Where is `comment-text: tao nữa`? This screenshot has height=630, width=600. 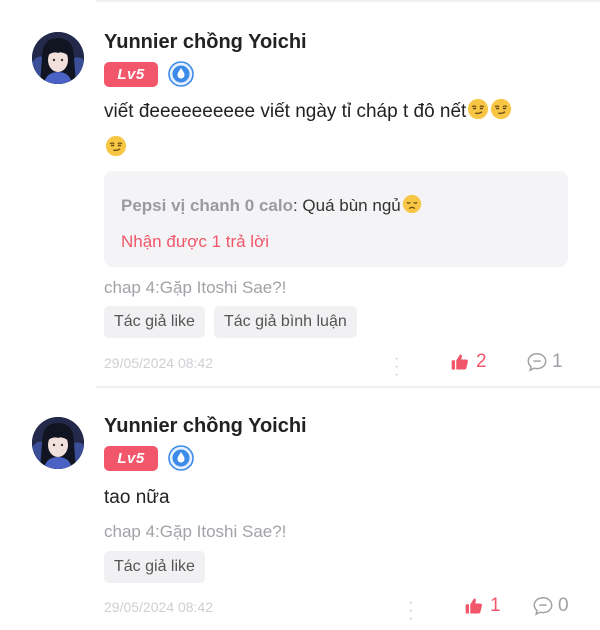
comment-text: tao nữa is located at coordinates (137, 497).